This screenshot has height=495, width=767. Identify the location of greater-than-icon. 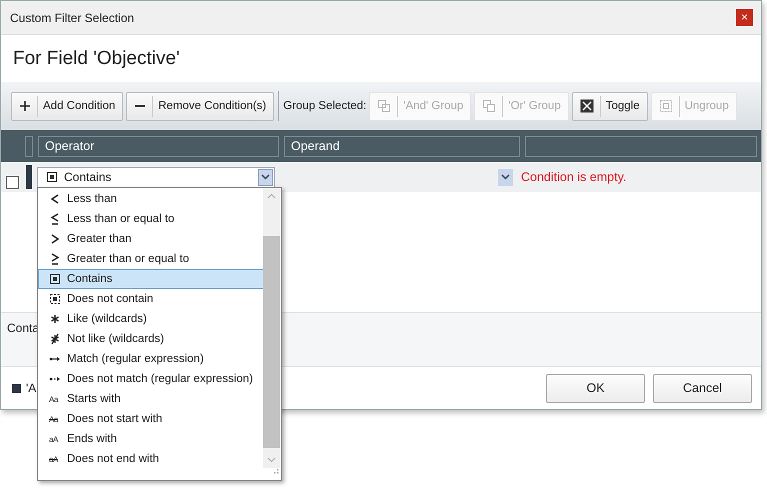
(55, 239).